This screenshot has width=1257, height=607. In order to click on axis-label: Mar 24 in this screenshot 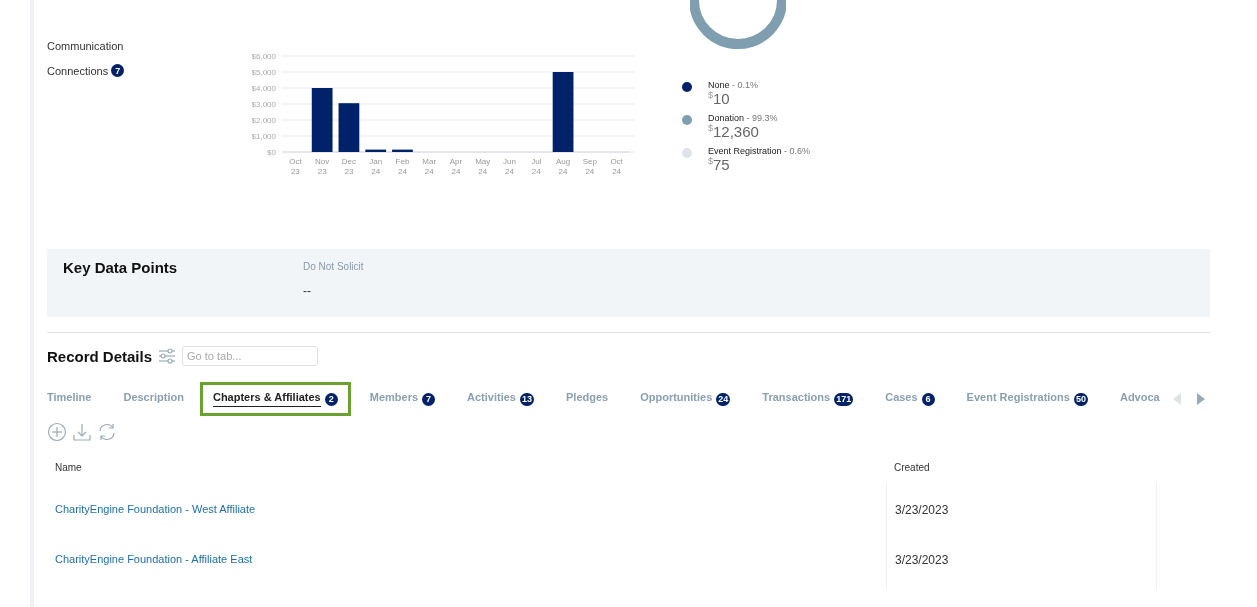, I will do `click(429, 166)`.